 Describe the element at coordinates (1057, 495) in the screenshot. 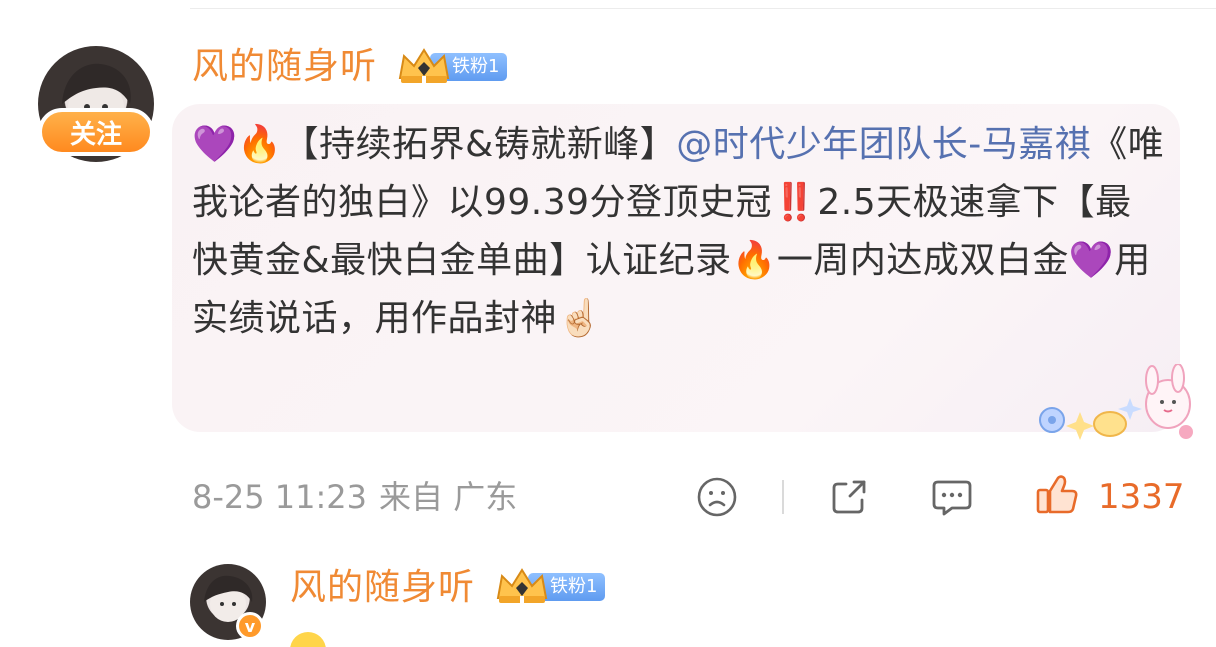

I see `thumbs-up-icon` at that location.